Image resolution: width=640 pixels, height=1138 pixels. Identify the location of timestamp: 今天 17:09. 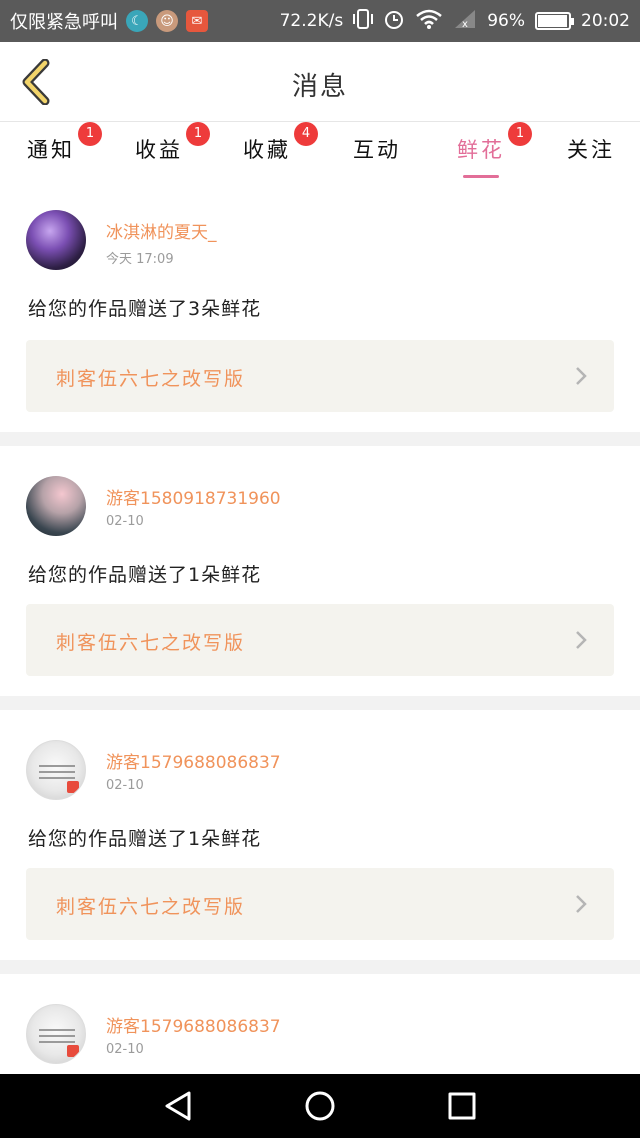
(140, 259).